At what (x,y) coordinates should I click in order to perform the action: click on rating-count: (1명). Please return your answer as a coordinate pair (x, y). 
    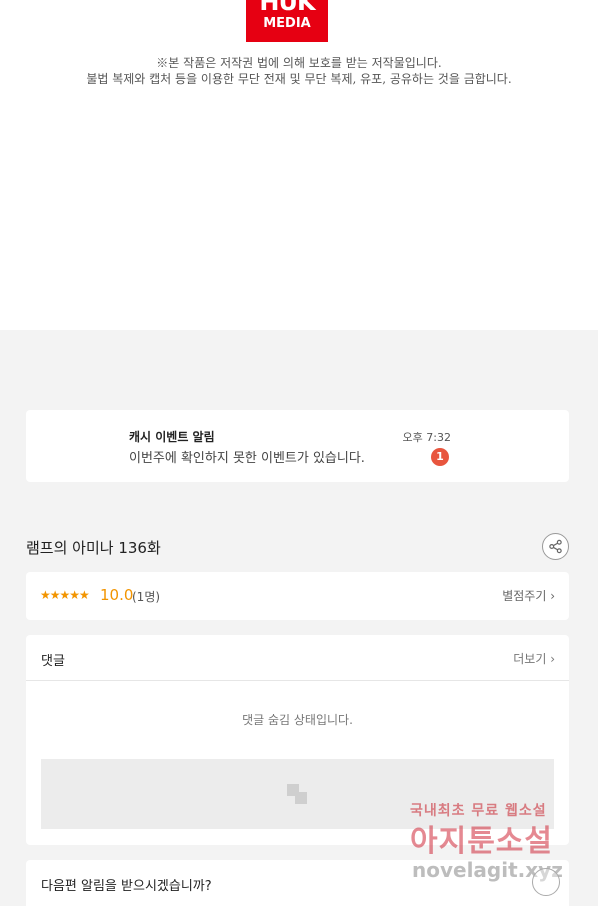
    Looking at the image, I should click on (146, 597).